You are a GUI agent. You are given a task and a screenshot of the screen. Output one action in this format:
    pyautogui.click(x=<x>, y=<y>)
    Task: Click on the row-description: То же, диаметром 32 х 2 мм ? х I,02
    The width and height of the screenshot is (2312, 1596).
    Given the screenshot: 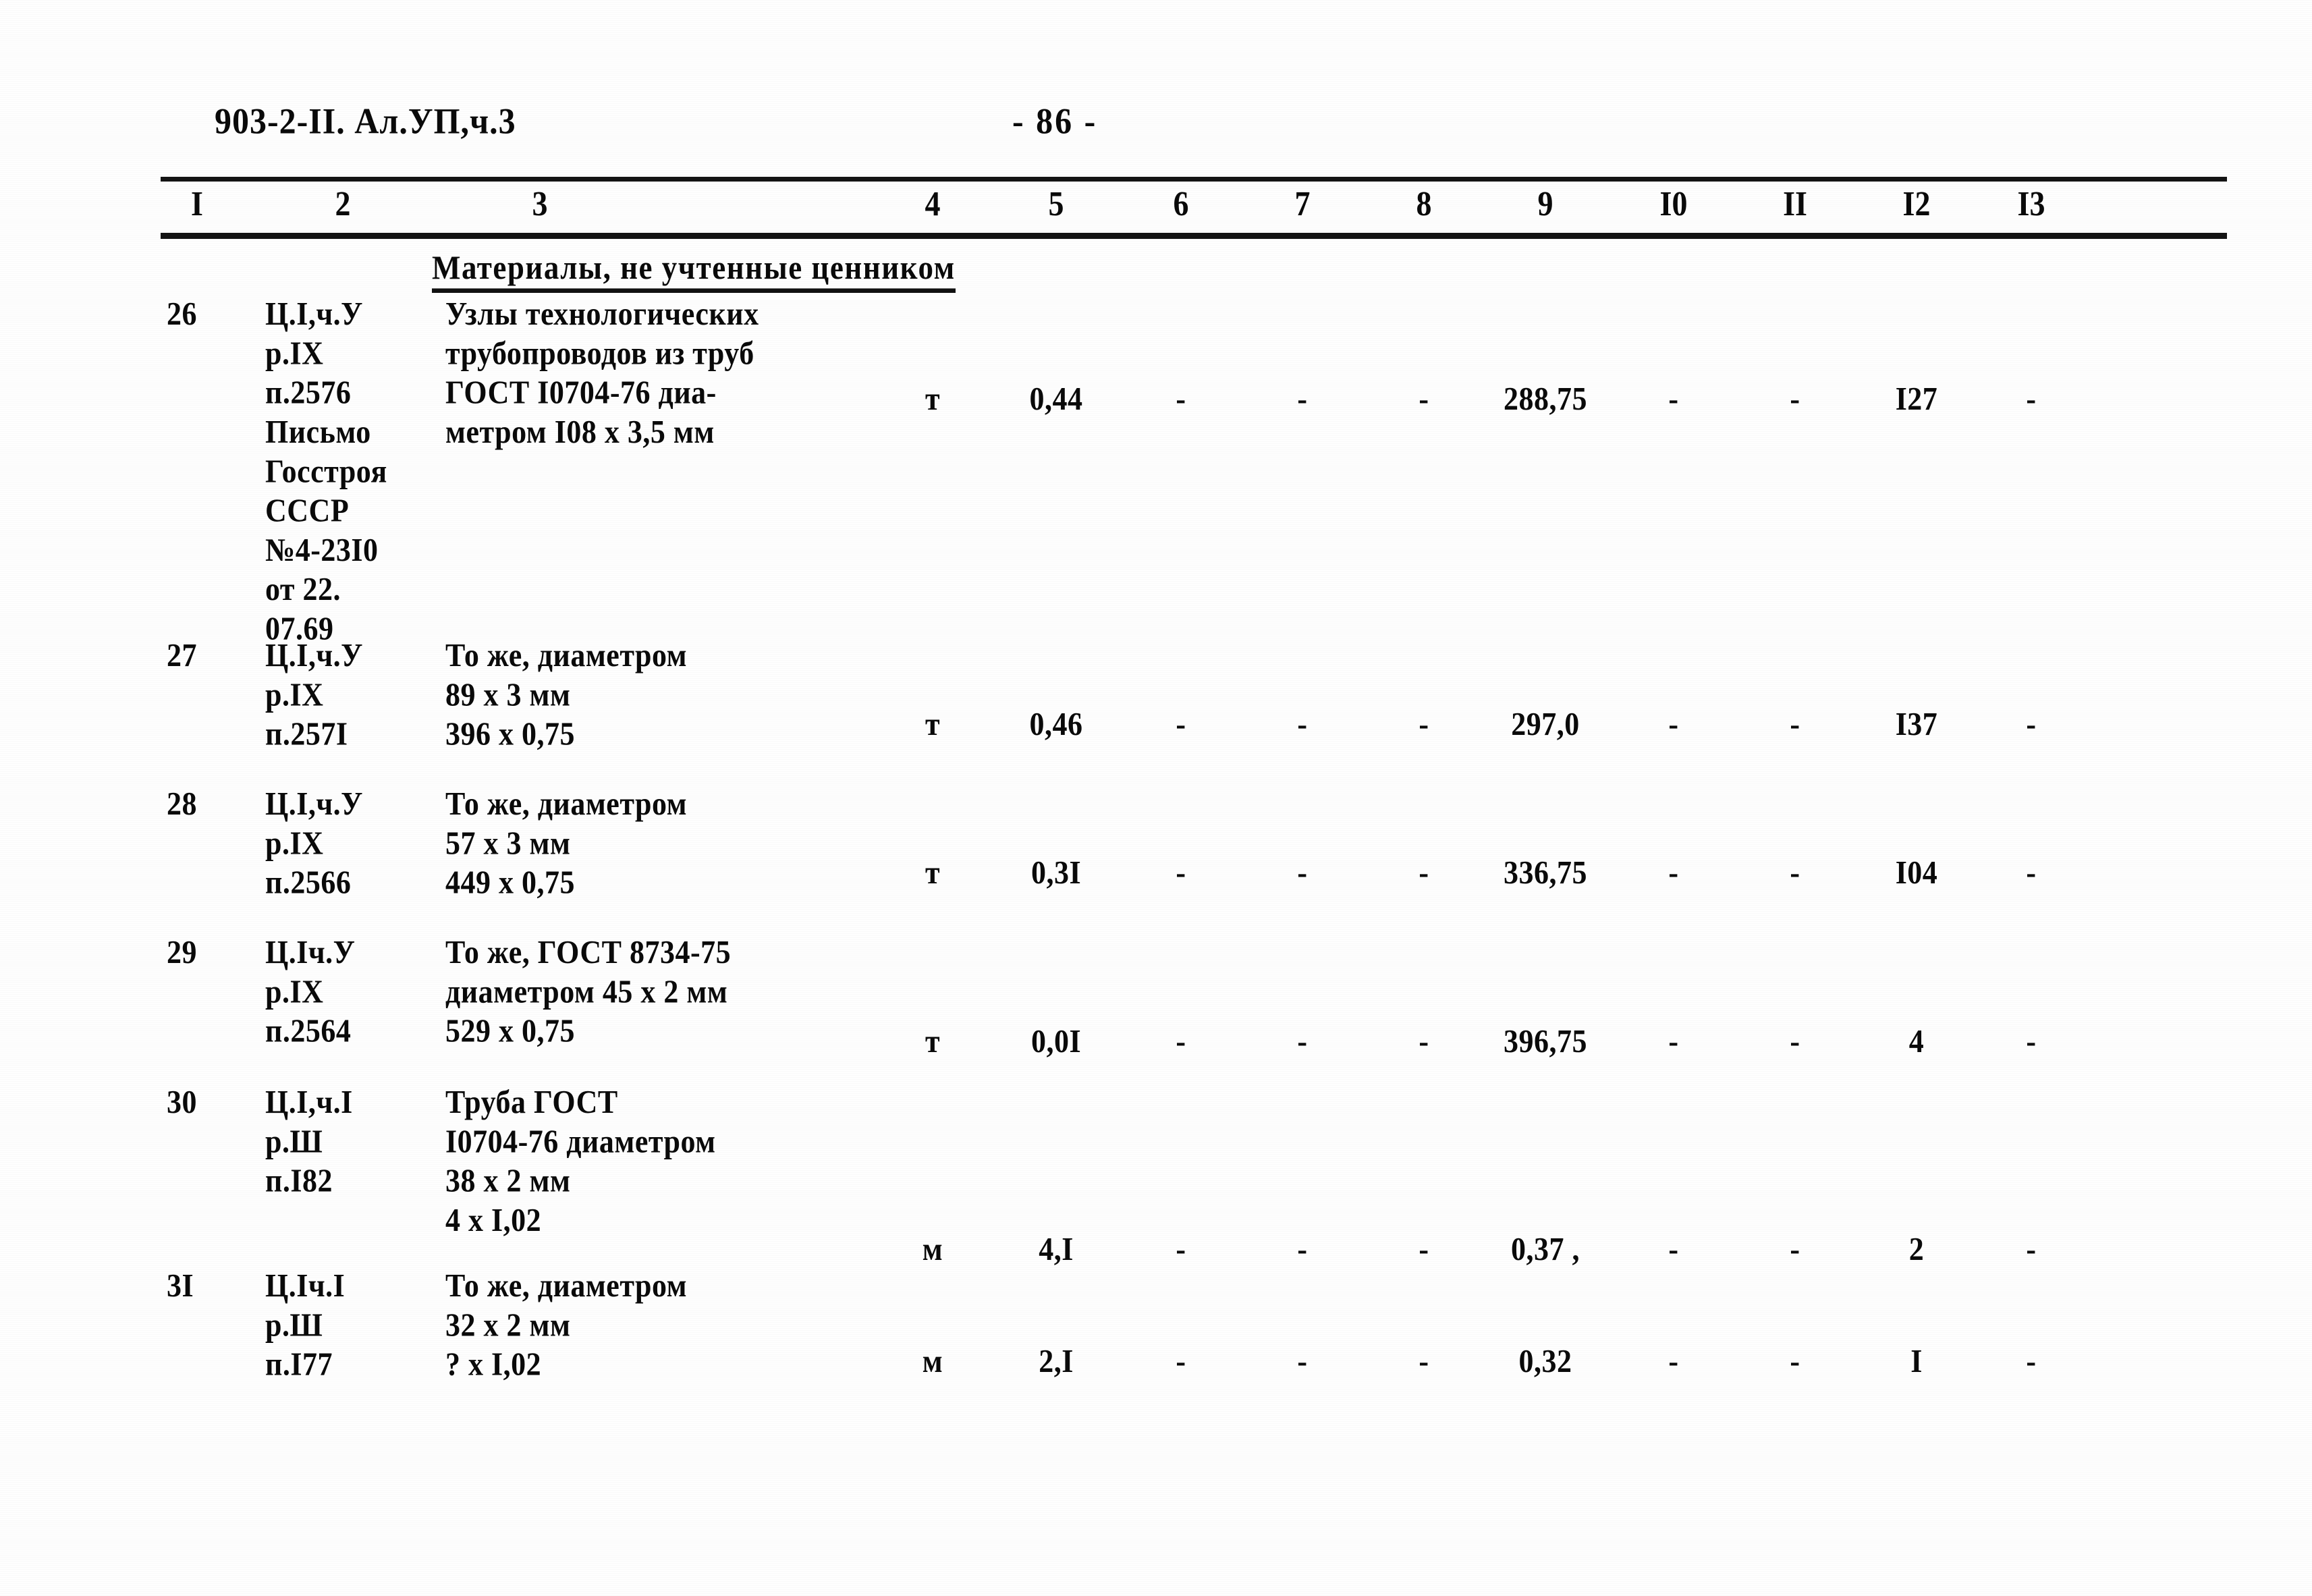 What is the action you would take?
    pyautogui.click(x=566, y=1325)
    